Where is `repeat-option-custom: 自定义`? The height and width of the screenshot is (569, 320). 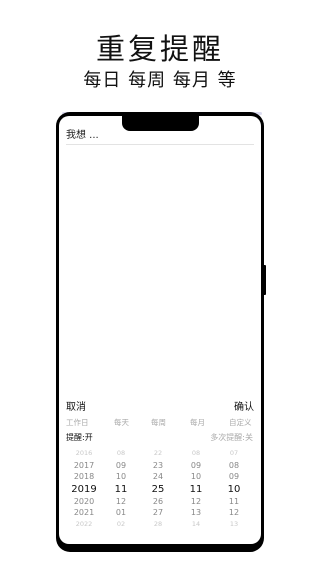 repeat-option-custom: 自定义 is located at coordinates (240, 422).